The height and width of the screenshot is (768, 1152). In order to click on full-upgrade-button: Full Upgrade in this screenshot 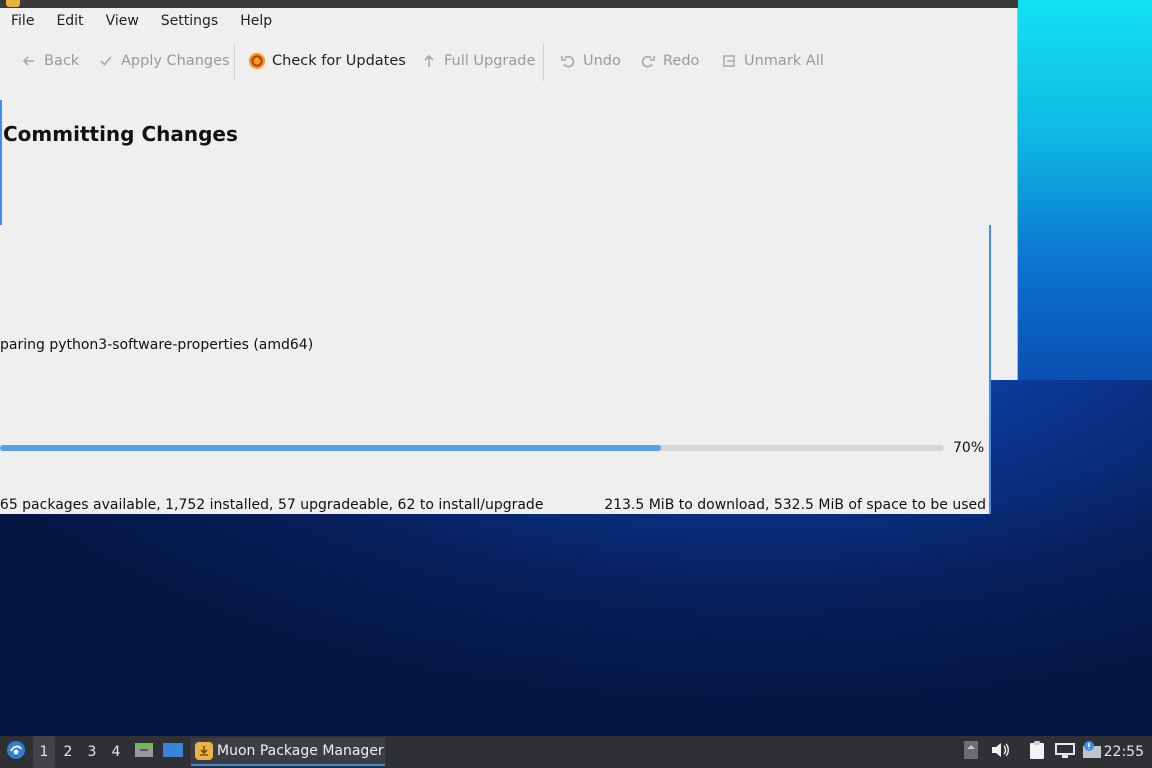, I will do `click(477, 61)`.